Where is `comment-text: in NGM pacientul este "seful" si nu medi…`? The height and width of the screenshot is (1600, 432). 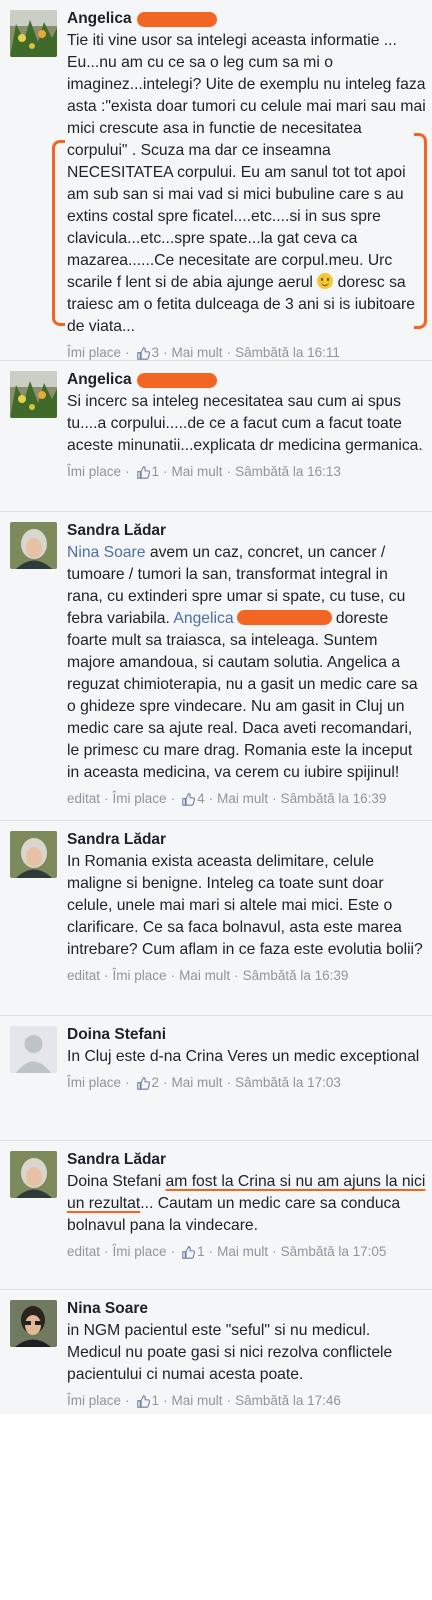
comment-text: in NGM pacientul este "seful" si nu medi… is located at coordinates (230, 1352).